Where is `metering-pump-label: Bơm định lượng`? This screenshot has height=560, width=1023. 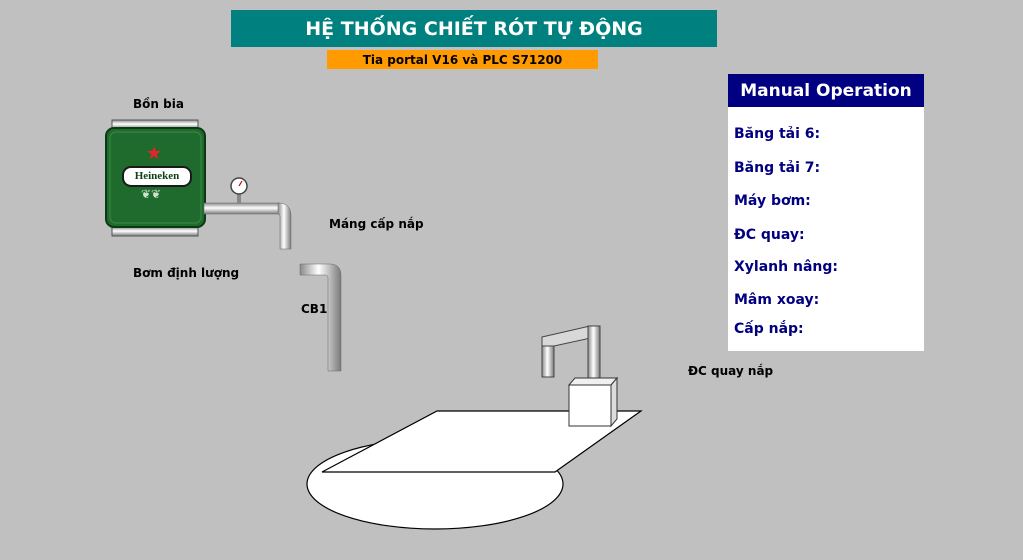 metering-pump-label: Bơm định lượng is located at coordinates (186, 273).